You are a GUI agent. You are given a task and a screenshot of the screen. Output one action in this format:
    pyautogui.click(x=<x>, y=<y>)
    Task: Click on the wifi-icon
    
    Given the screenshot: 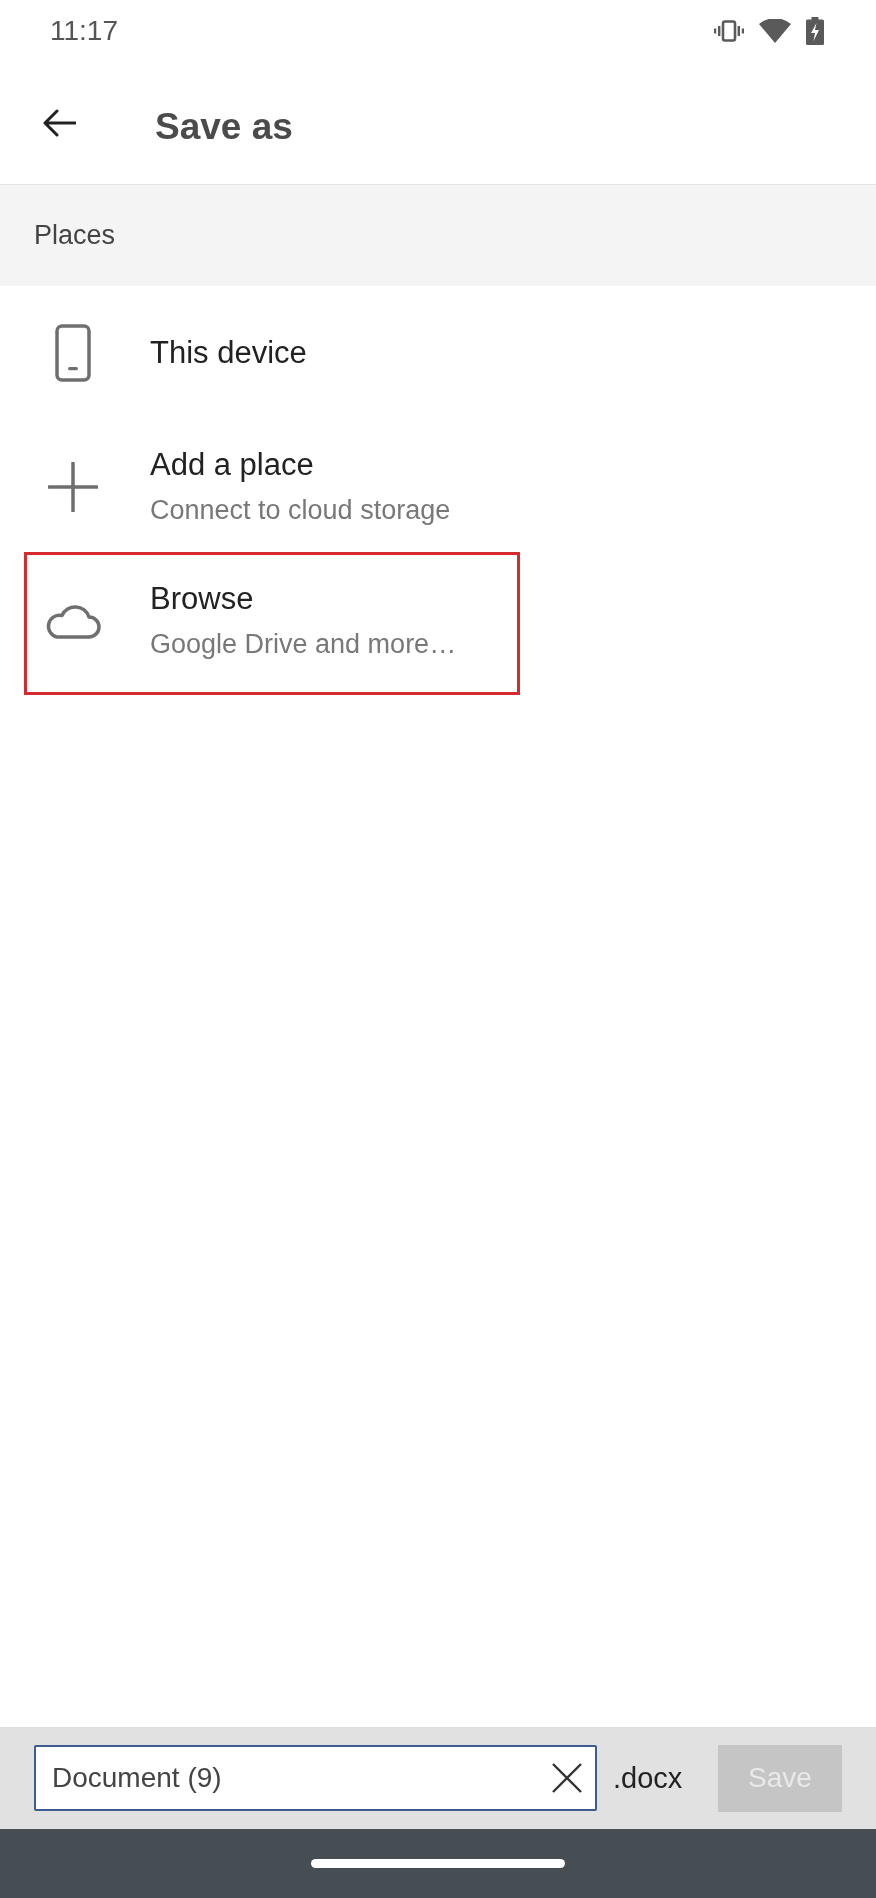 What is the action you would take?
    pyautogui.click(x=775, y=31)
    